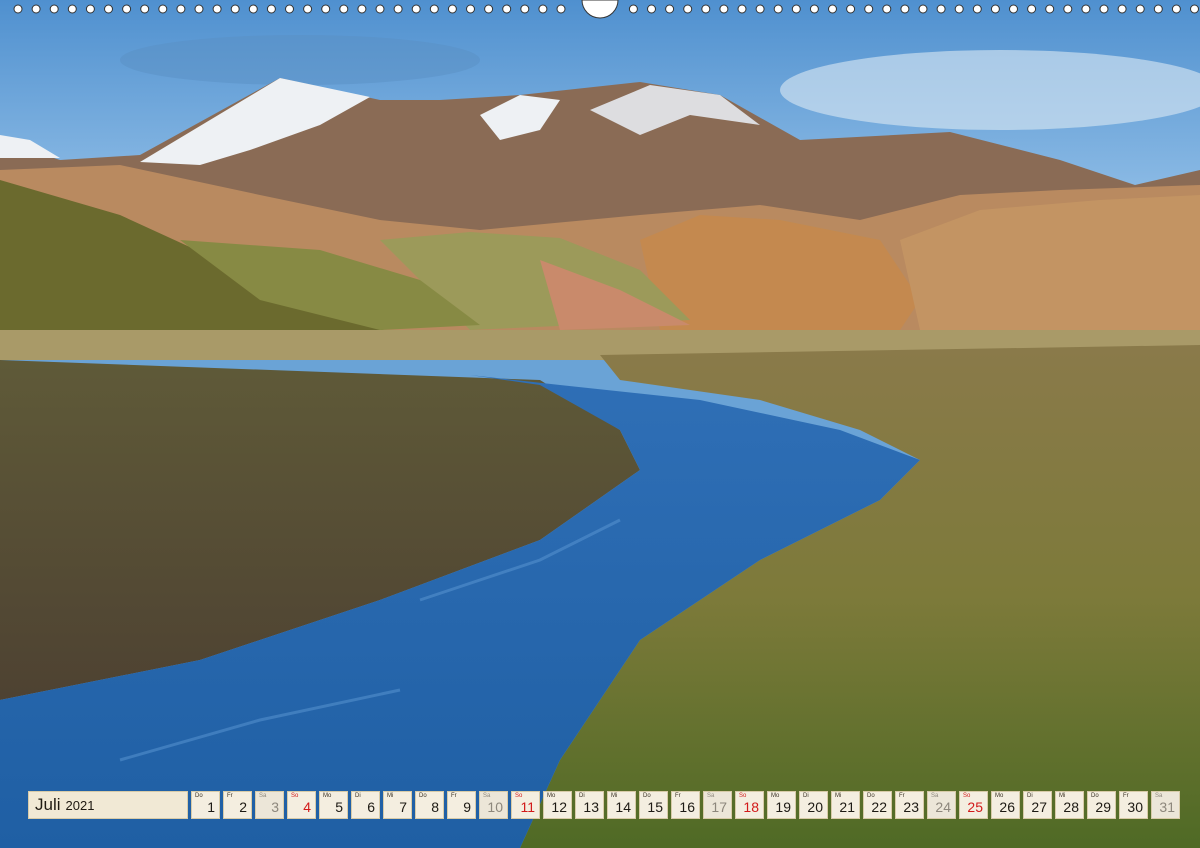 This screenshot has width=1200, height=848. I want to click on day-number: 30, so click(1135, 807).